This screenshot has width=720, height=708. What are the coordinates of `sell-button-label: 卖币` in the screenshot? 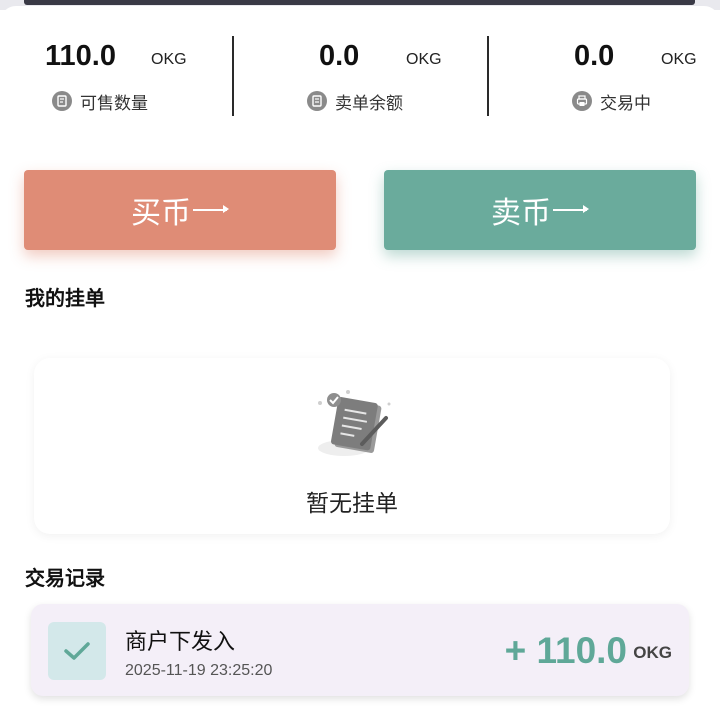 It's located at (521, 213).